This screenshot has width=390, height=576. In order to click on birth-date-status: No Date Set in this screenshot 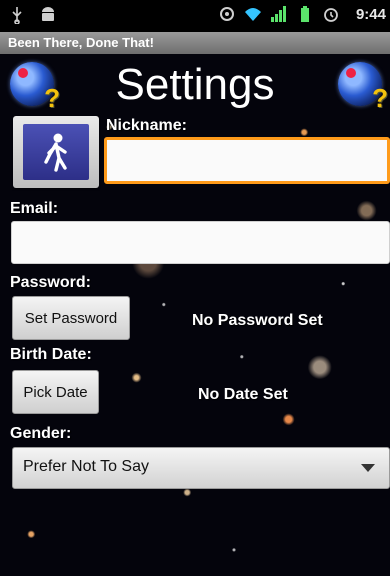, I will do `click(243, 394)`.